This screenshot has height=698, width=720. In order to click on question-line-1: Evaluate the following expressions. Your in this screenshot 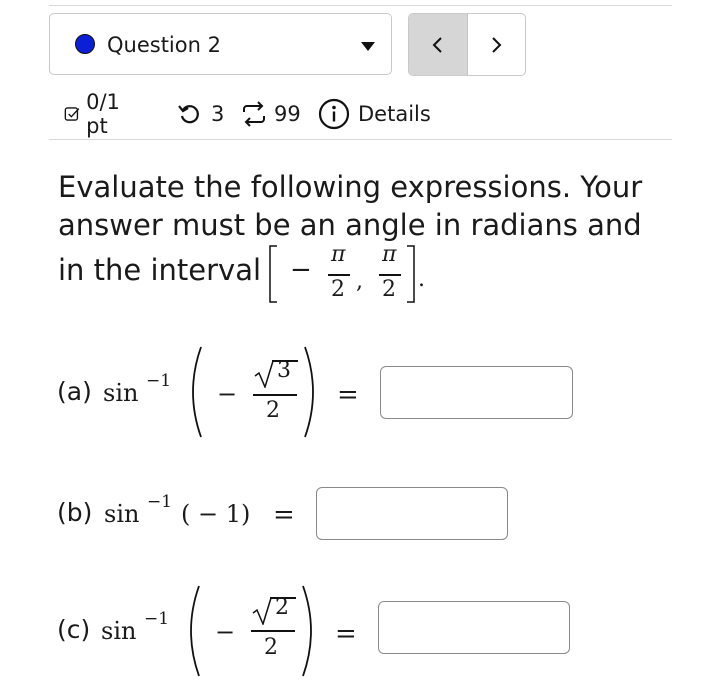, I will do `click(350, 187)`.